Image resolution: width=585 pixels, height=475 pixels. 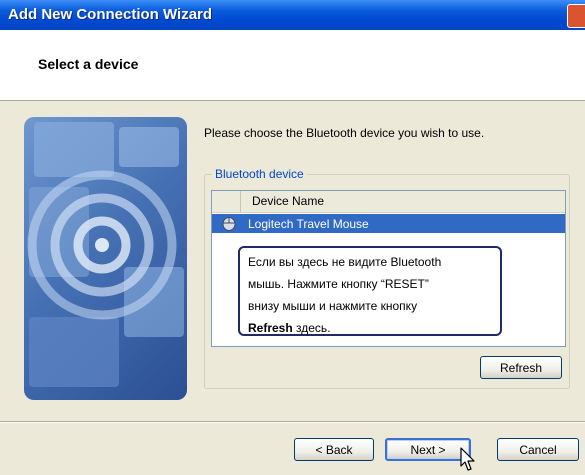 I want to click on title-bar: Add New Connection Wizard, so click(x=292, y=15).